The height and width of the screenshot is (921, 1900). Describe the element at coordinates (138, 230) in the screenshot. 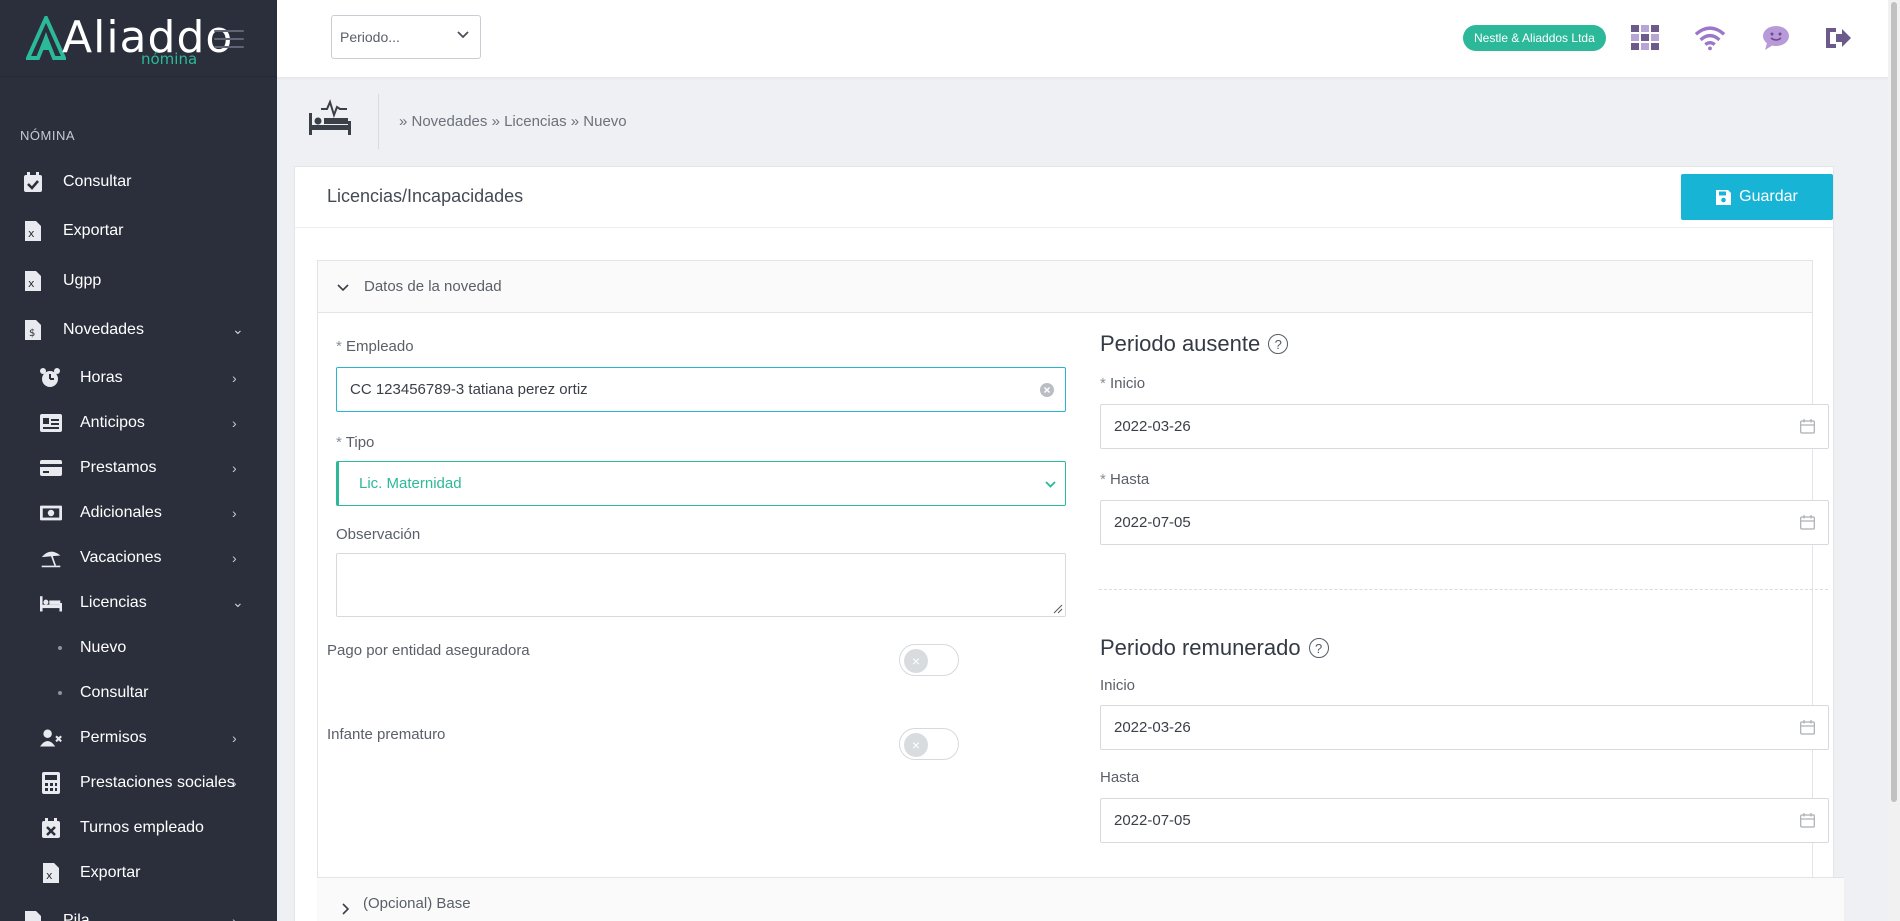

I see `sidebar-item-exportar: x Exportar` at that location.